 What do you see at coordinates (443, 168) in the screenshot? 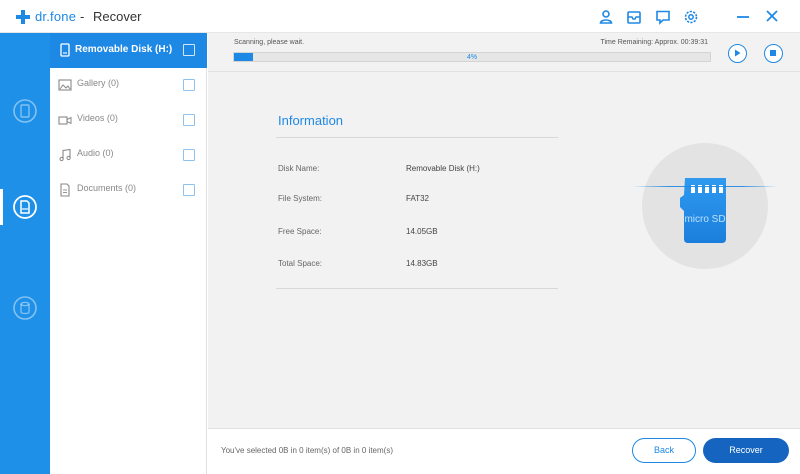
I see `disk-name-value: Removable Disk (H:)` at bounding box center [443, 168].